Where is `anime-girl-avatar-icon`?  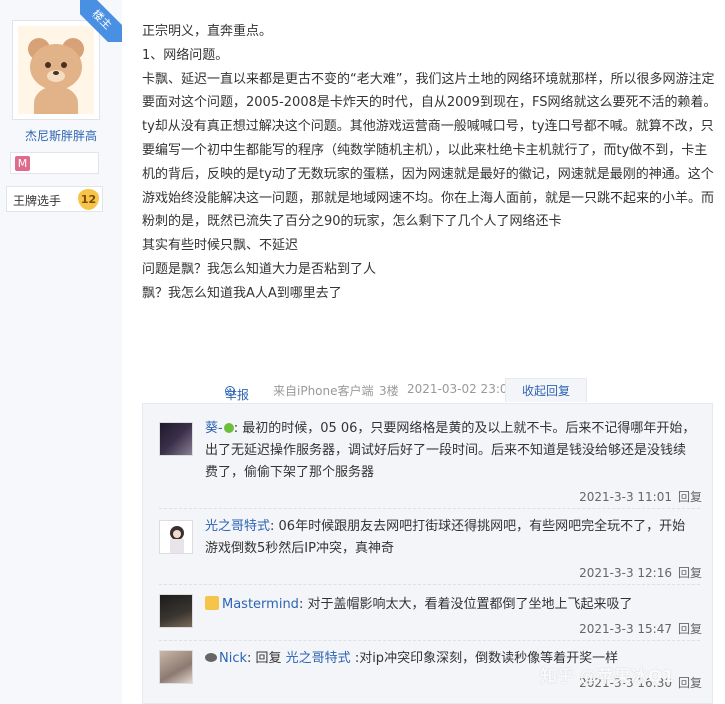
anime-girl-avatar-icon is located at coordinates (177, 539).